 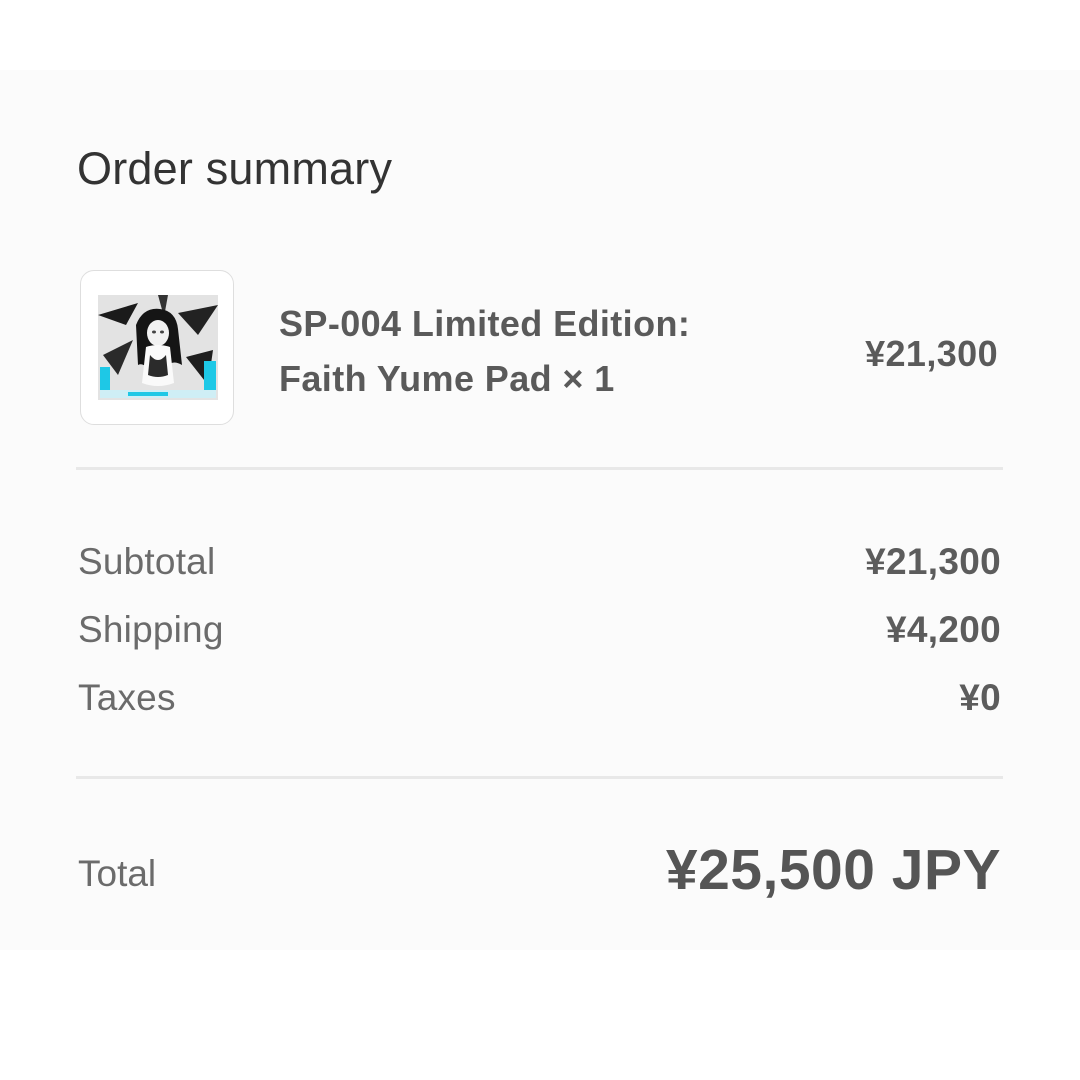 I want to click on product-image, so click(x=158, y=347).